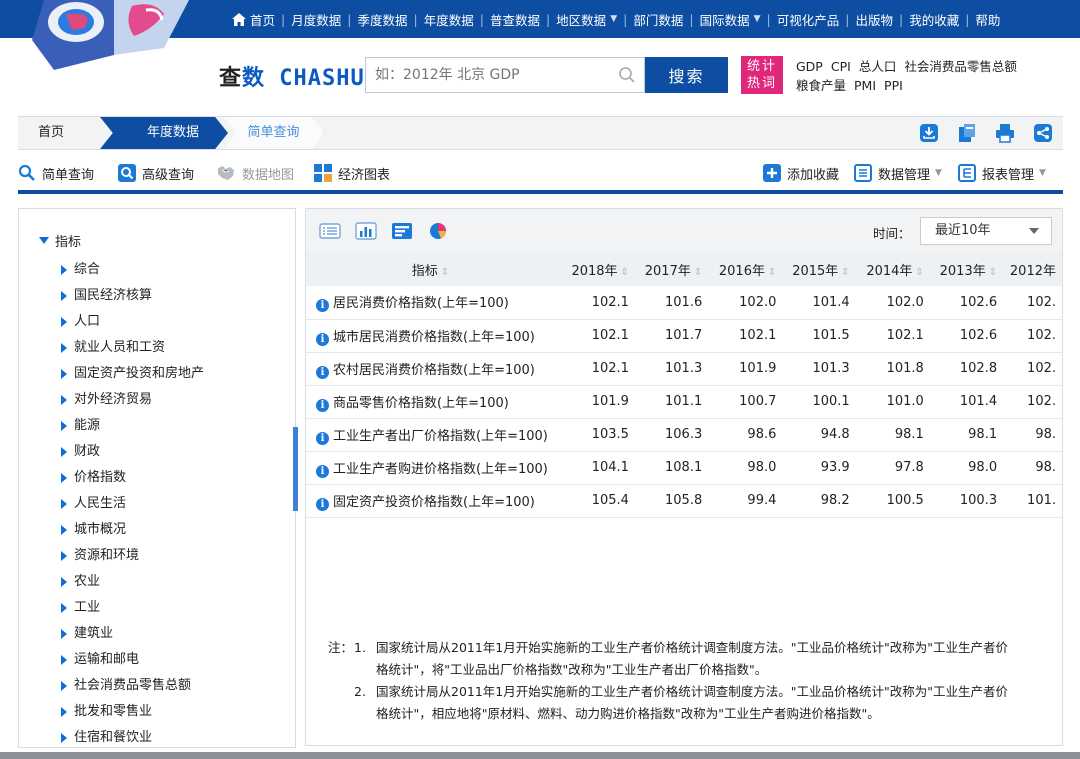  I want to click on tree-category-item: 农业, so click(132, 582).